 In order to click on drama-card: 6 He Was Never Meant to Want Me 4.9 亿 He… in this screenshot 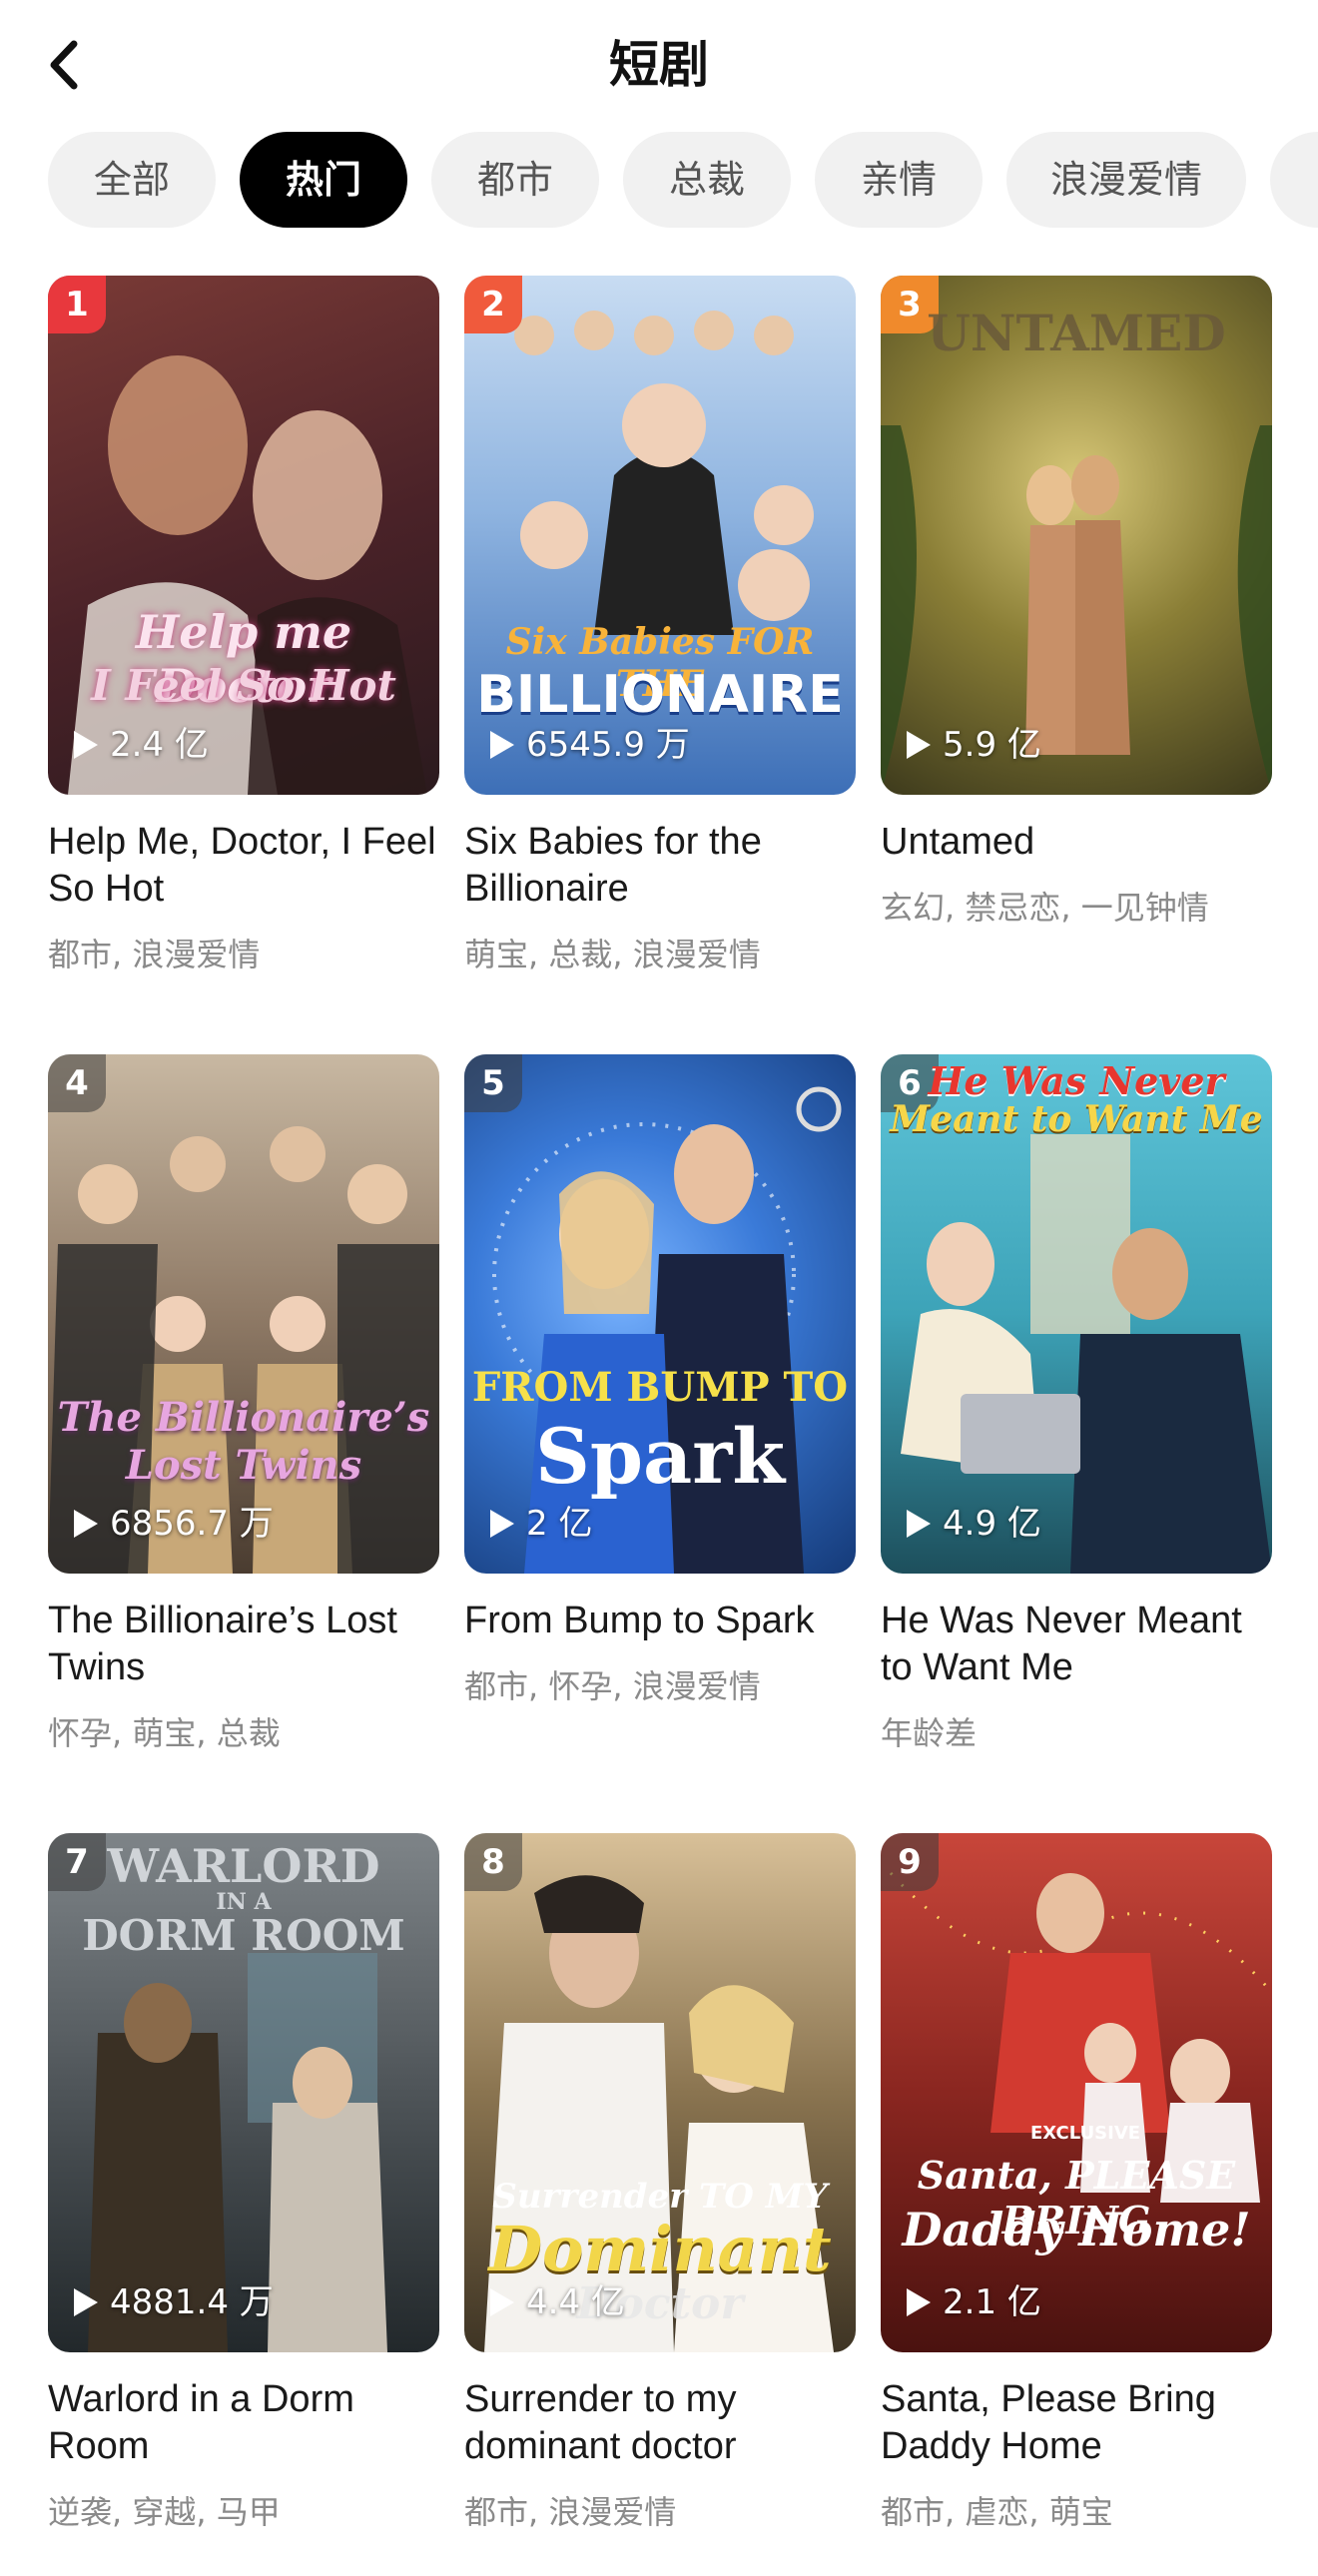, I will do `click(1076, 1403)`.